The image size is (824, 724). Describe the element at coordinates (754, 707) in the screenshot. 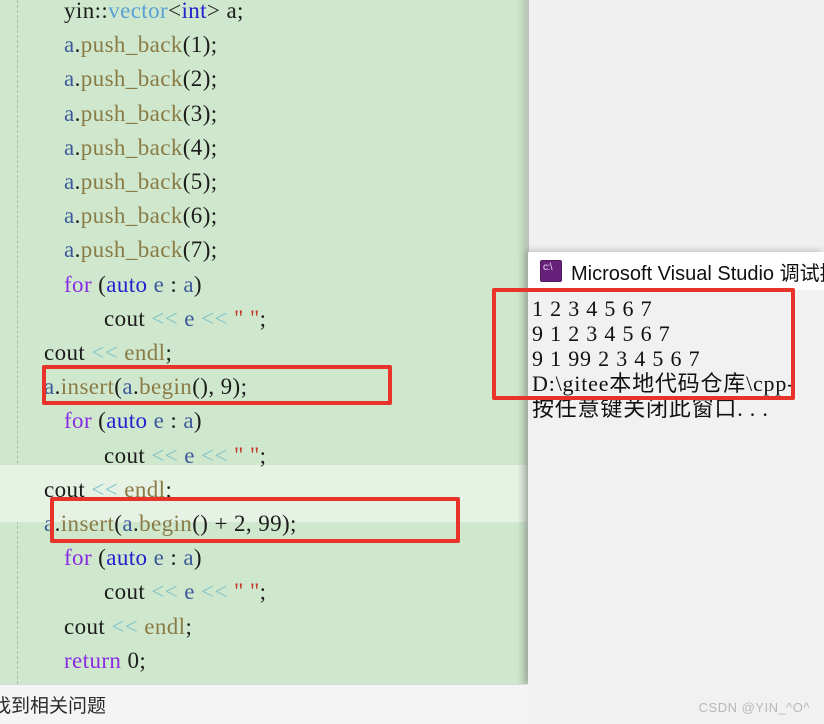

I see `csdn-watermark: CSDN @YIN_^O^` at that location.